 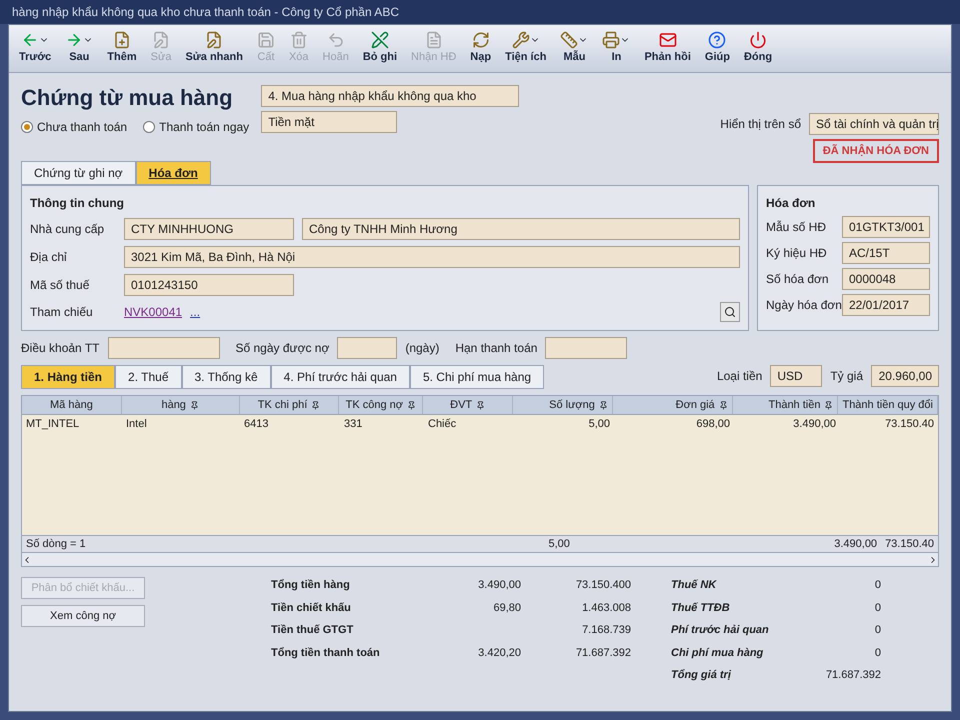 What do you see at coordinates (499, 653) in the screenshot?
I see `total-amount: 3.420,20` at bounding box center [499, 653].